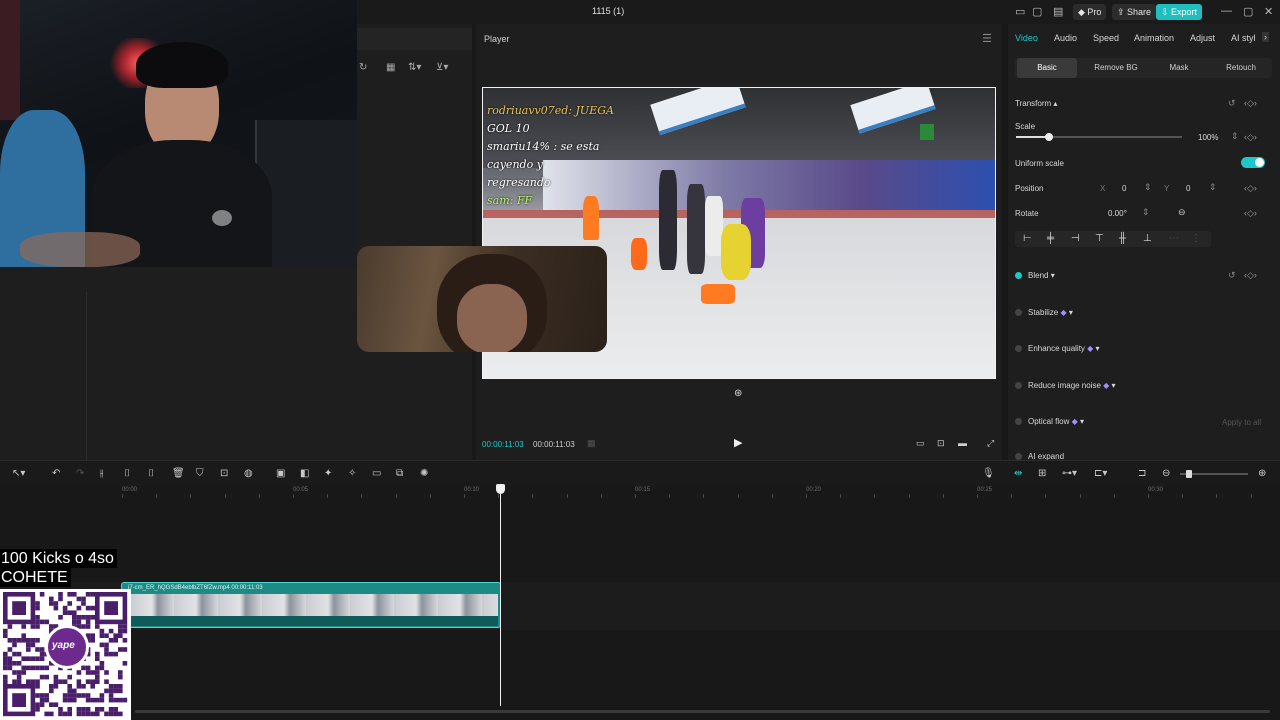  I want to click on zoom-slider, so click(1214, 474).